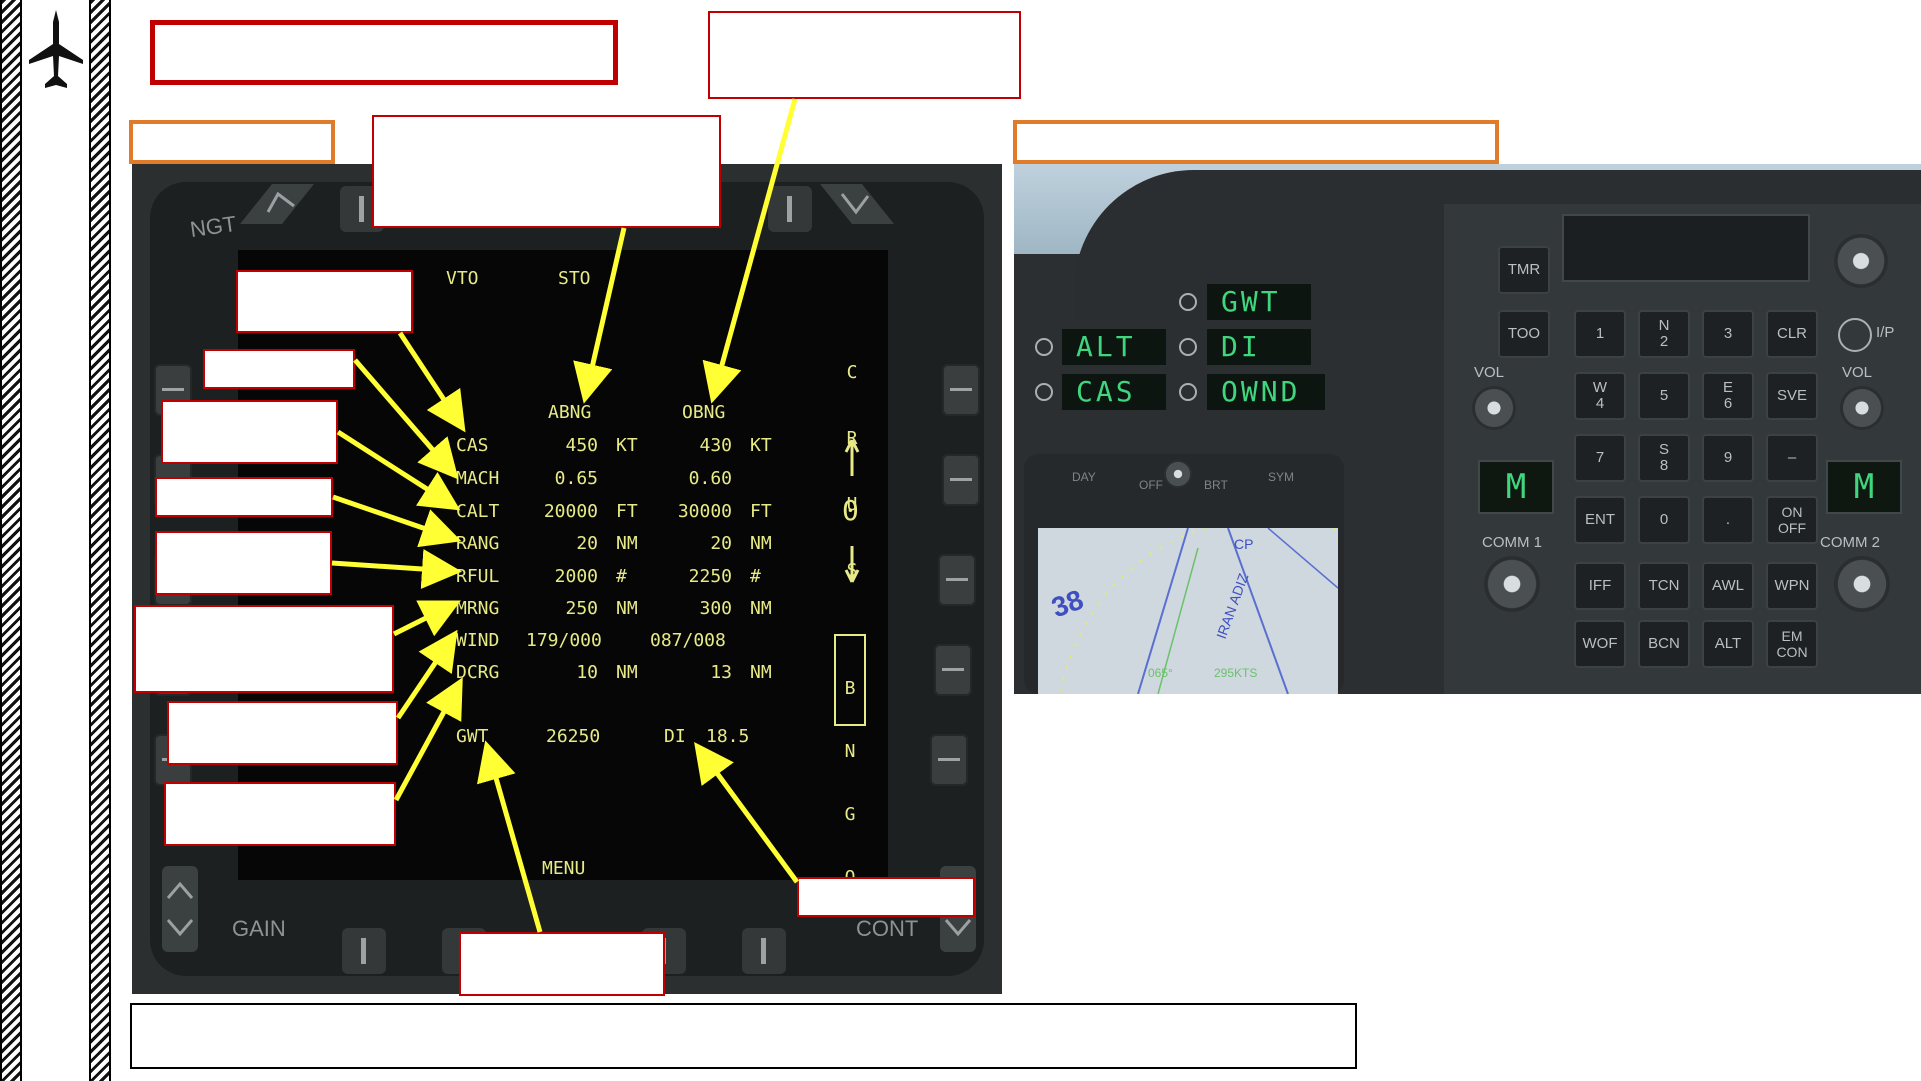 The image size is (1921, 1081). What do you see at coordinates (56, 49) in the screenshot?
I see `aircraft-icon` at bounding box center [56, 49].